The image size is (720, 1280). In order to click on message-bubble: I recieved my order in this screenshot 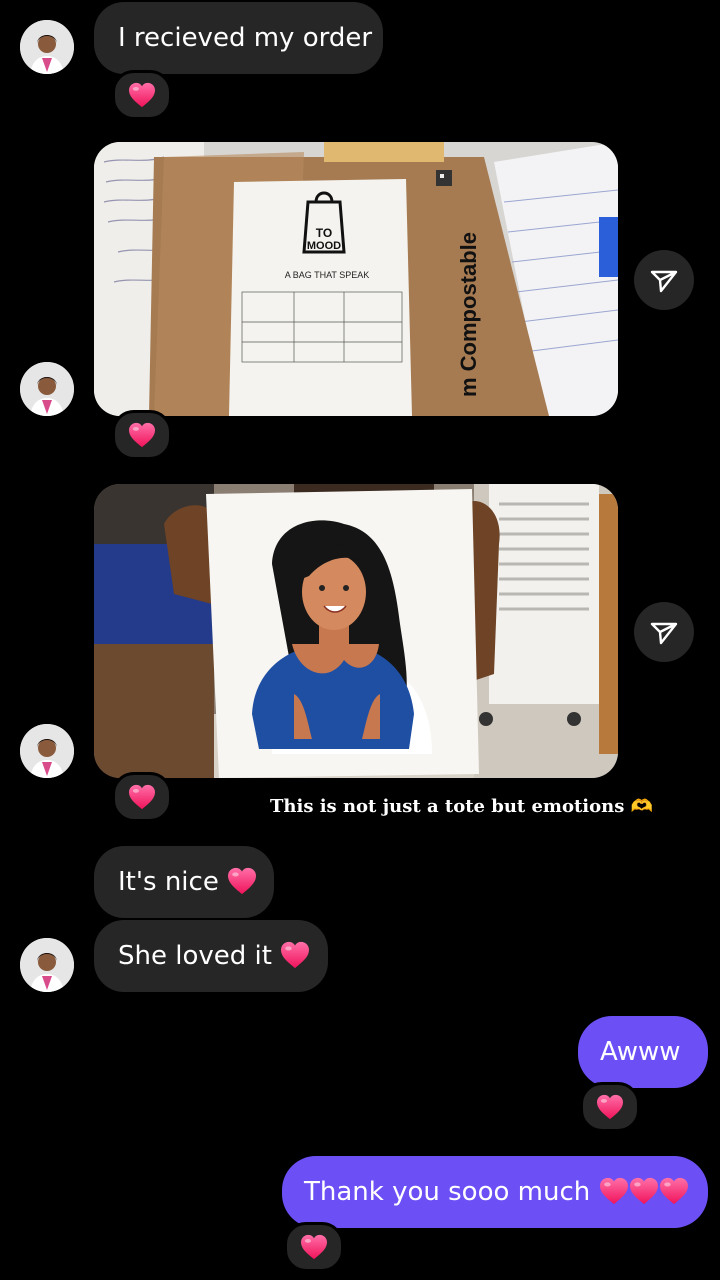, I will do `click(238, 38)`.